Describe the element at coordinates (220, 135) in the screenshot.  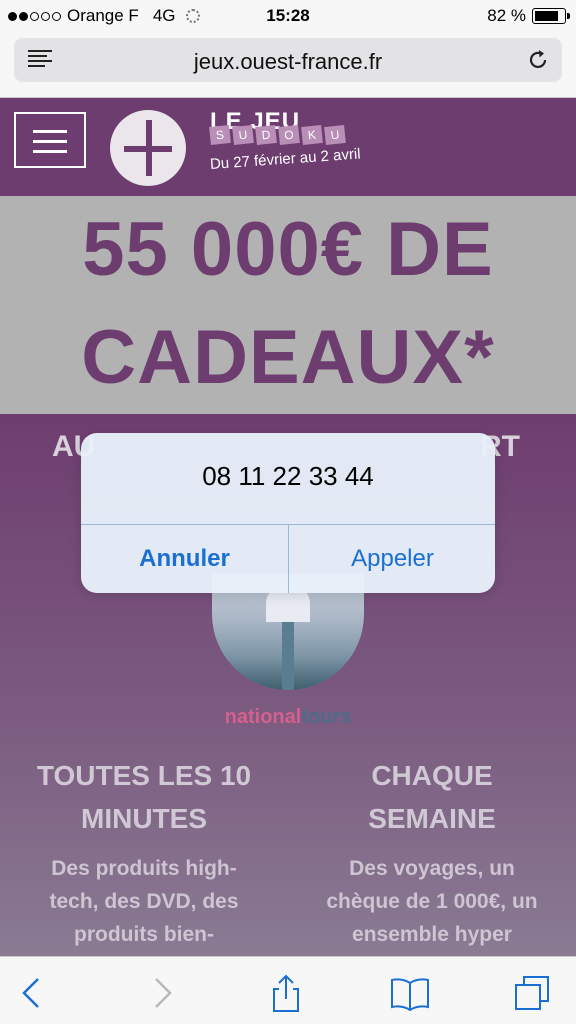
I see `letter-tile: S` at that location.